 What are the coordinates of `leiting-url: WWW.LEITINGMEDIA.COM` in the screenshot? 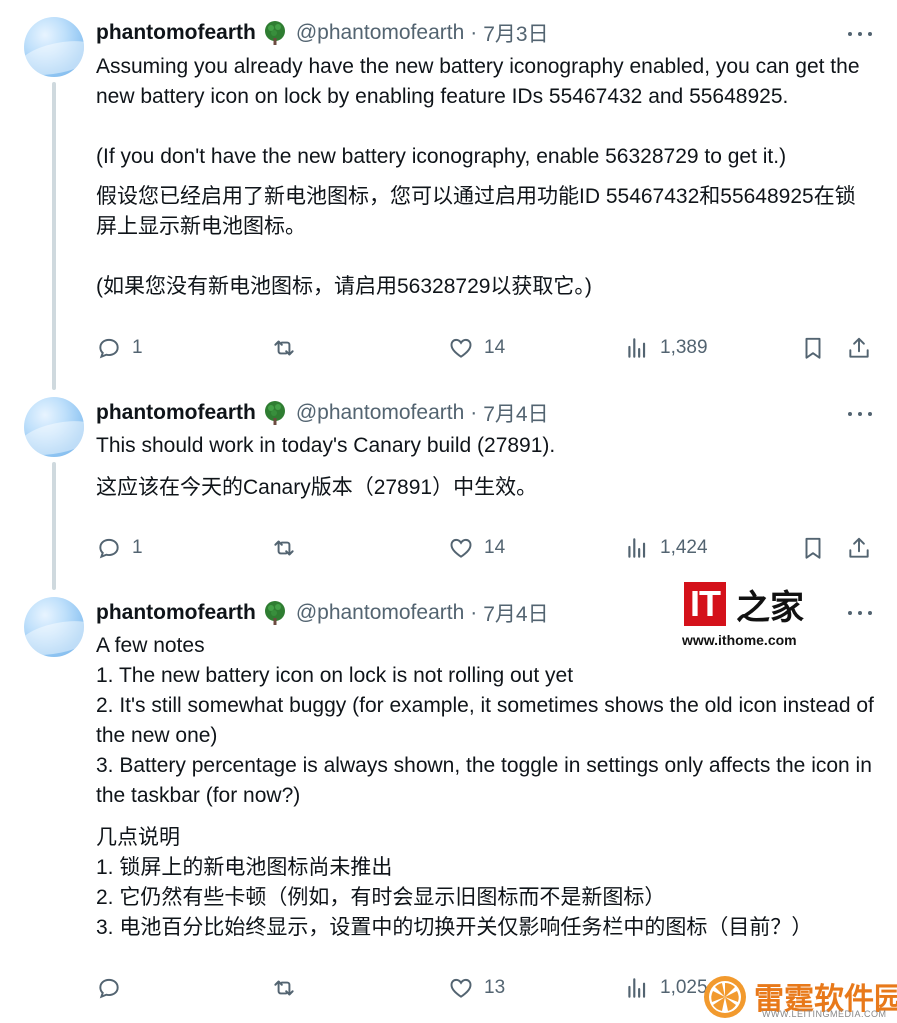 It's located at (824, 1014).